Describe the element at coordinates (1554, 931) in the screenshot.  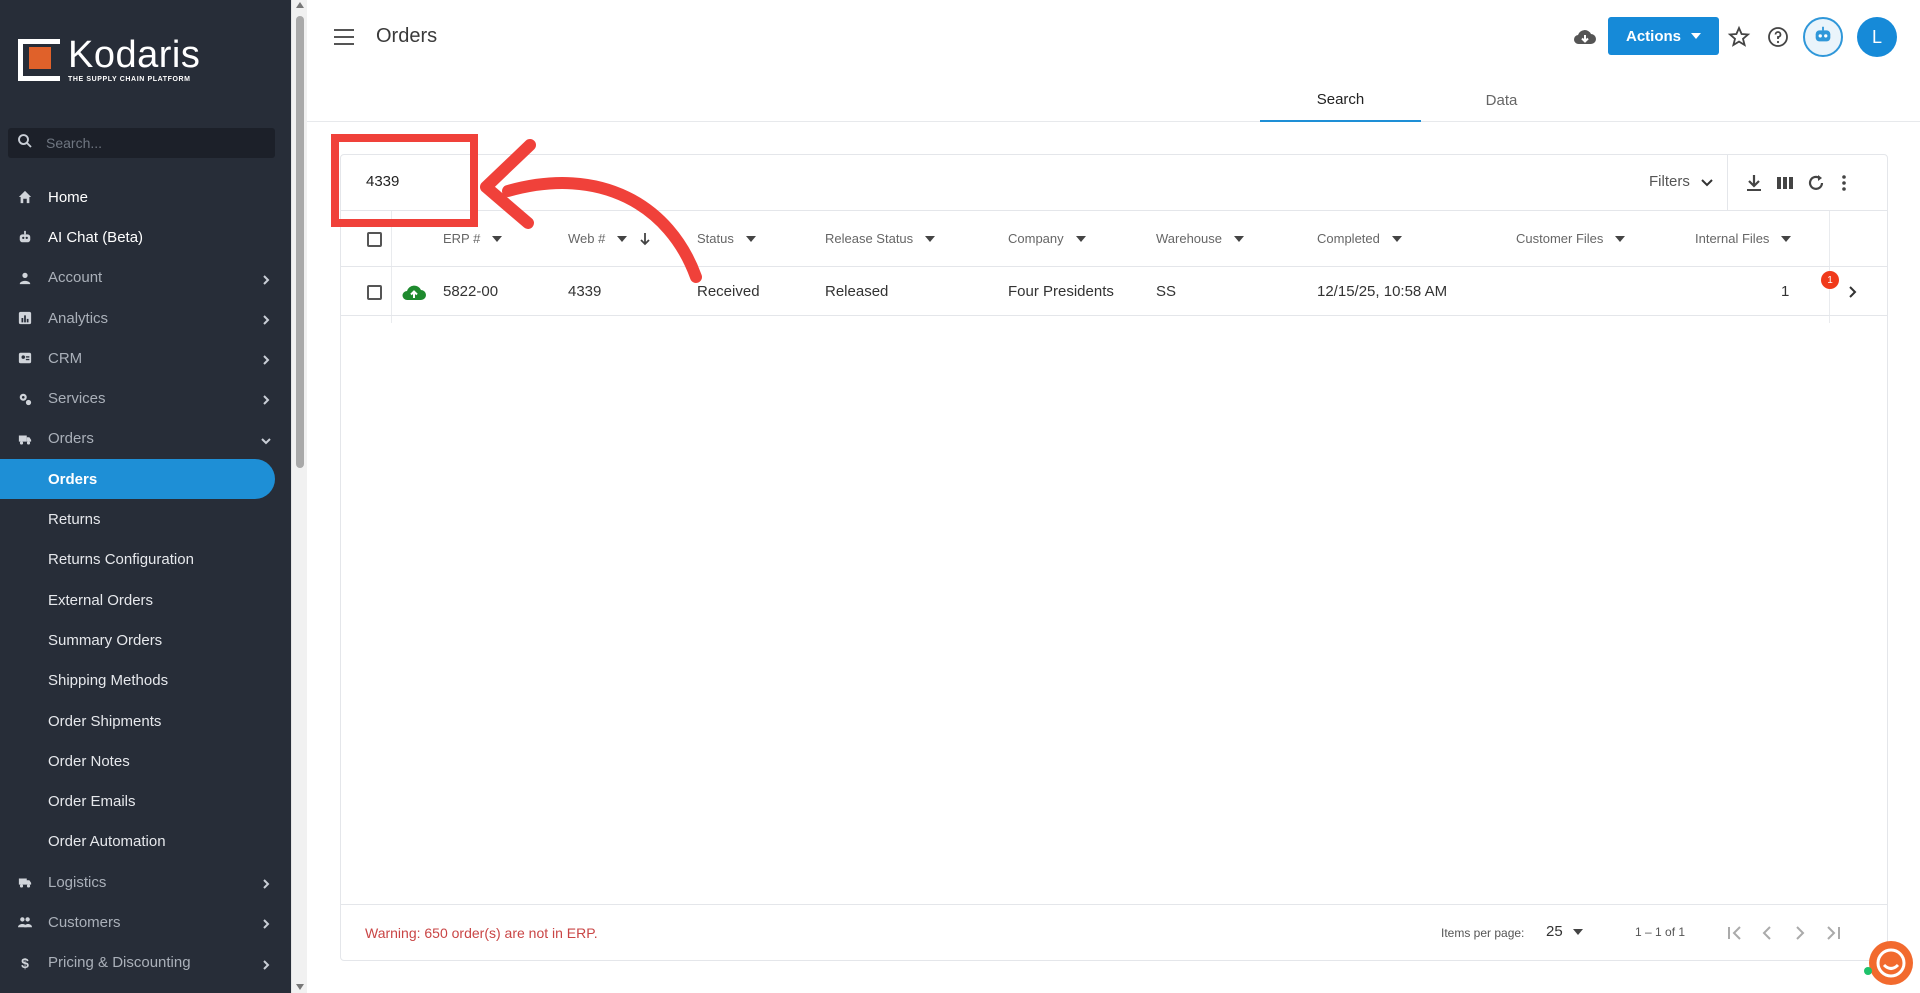
I see `items-per-page-value: 25` at that location.